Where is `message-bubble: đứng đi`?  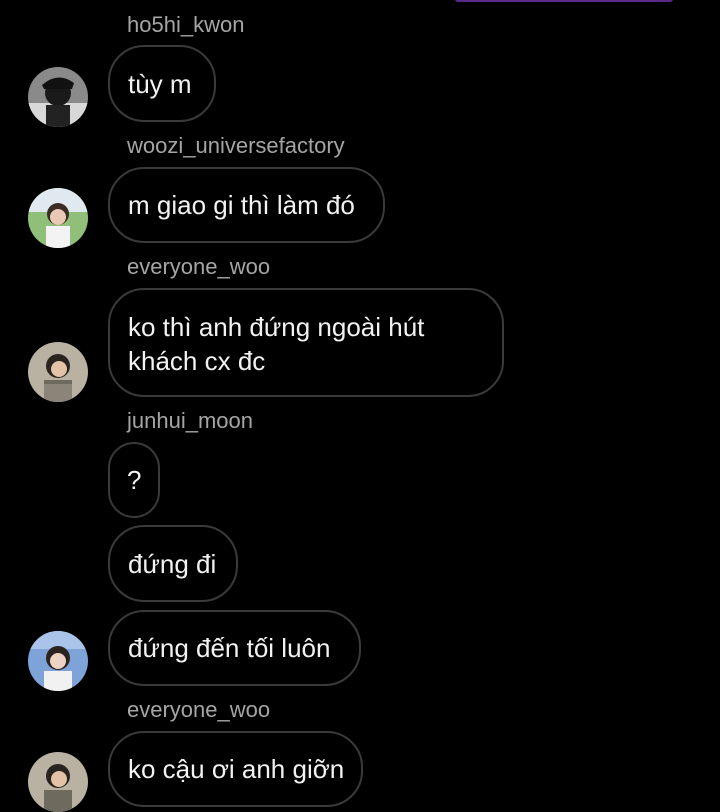
message-bubble: đứng đi is located at coordinates (173, 563).